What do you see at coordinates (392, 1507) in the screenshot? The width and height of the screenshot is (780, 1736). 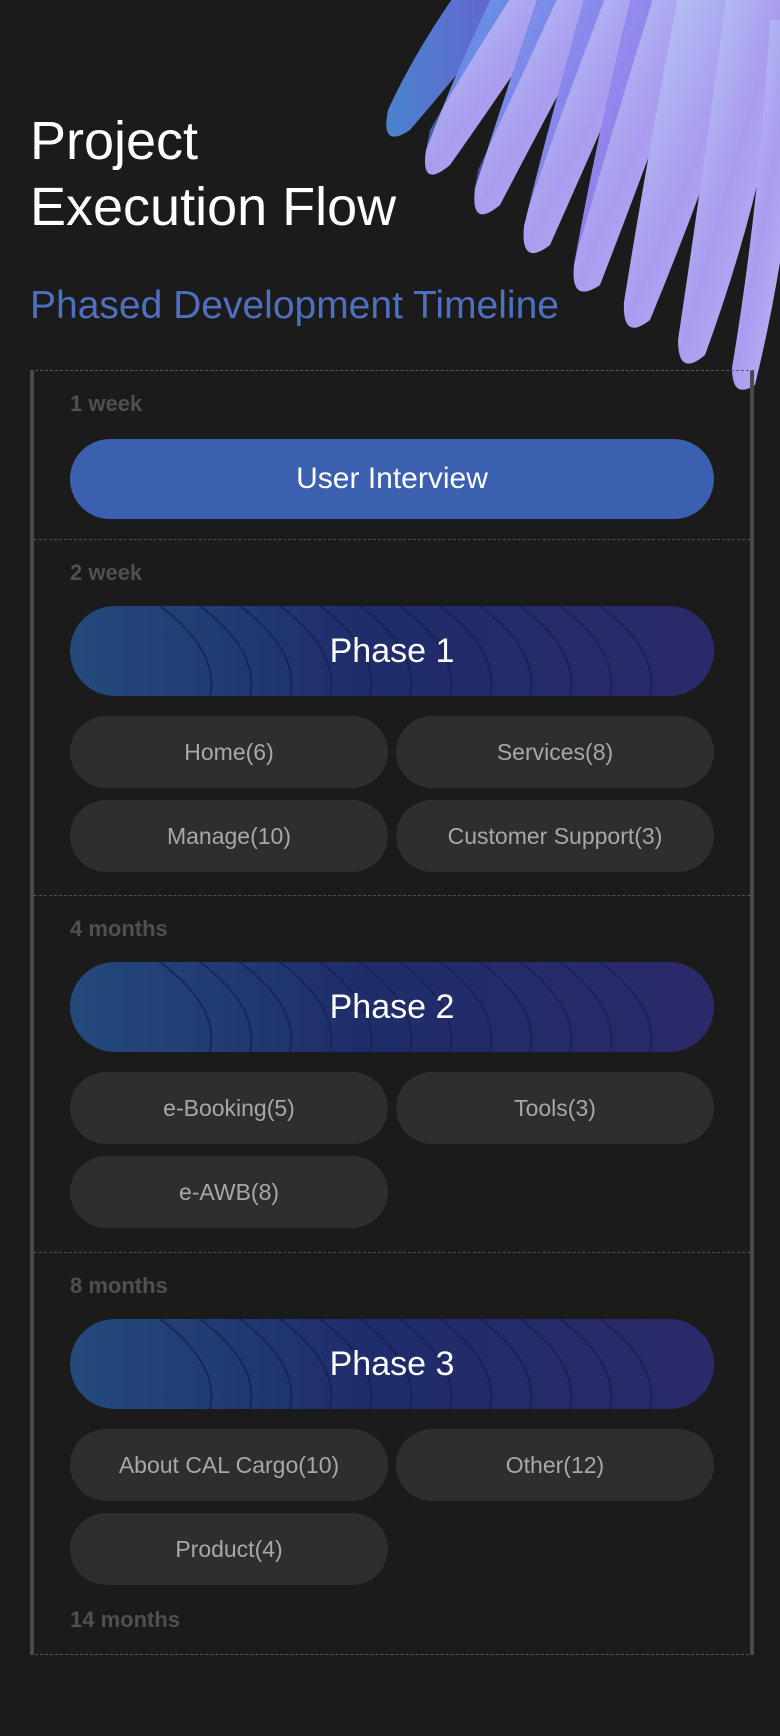 I see `phase-3-items: About CAL Cargo(10) Other(12) Product(4)` at bounding box center [392, 1507].